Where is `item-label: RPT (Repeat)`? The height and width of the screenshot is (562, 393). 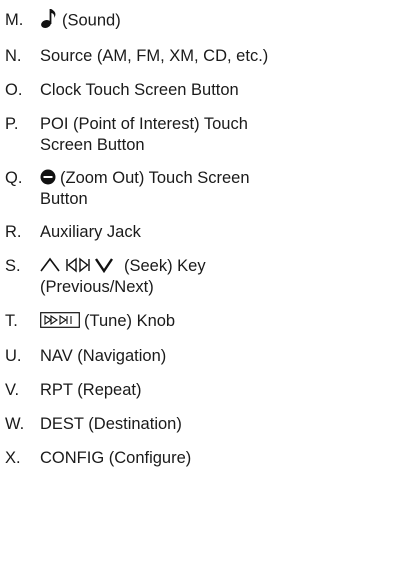 item-label: RPT (Repeat) is located at coordinates (91, 390).